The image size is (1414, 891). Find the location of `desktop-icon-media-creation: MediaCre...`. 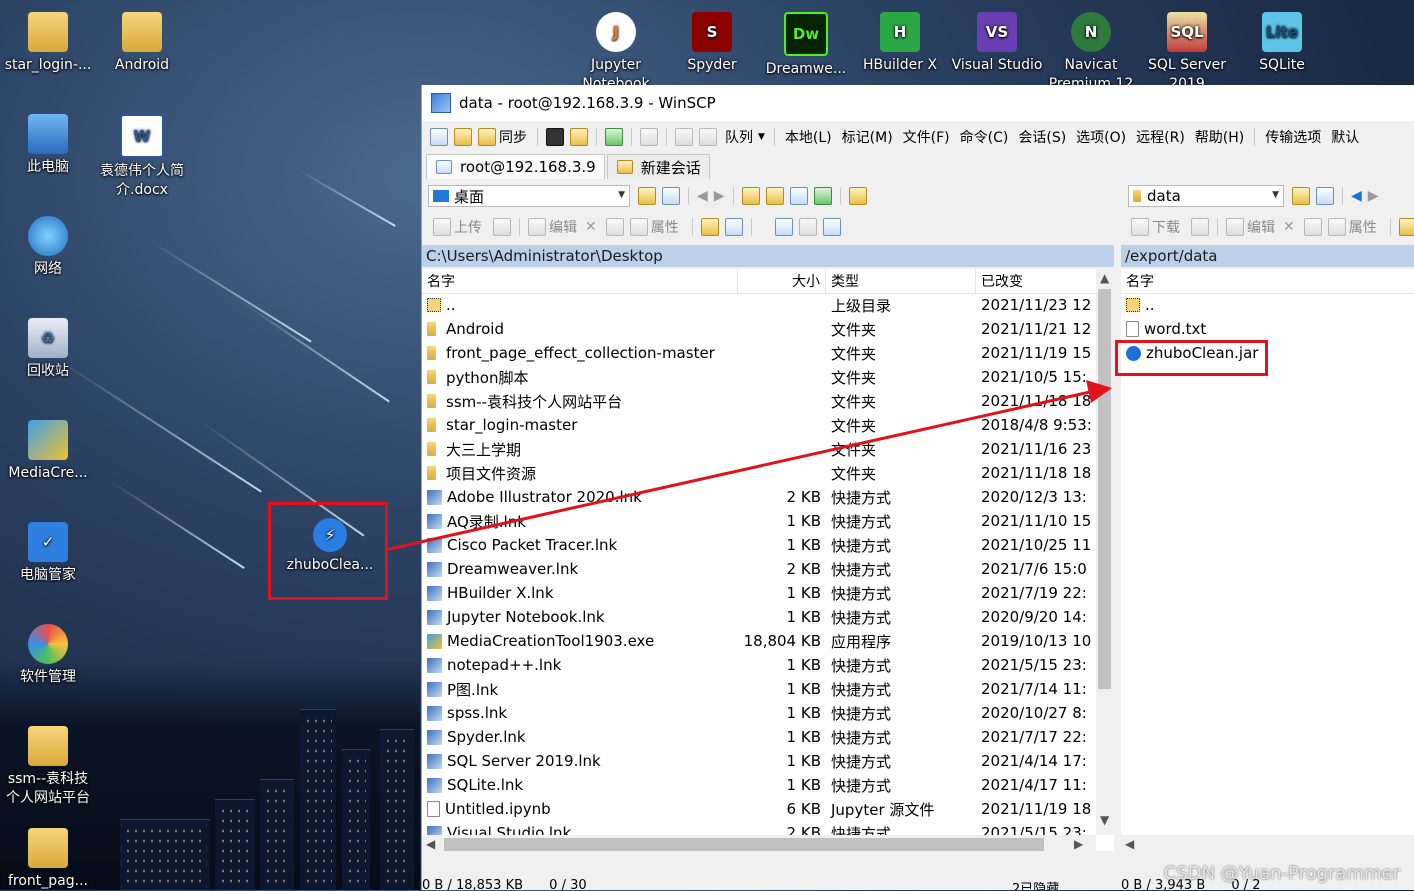

desktop-icon-media-creation: MediaCre... is located at coordinates (48, 451).